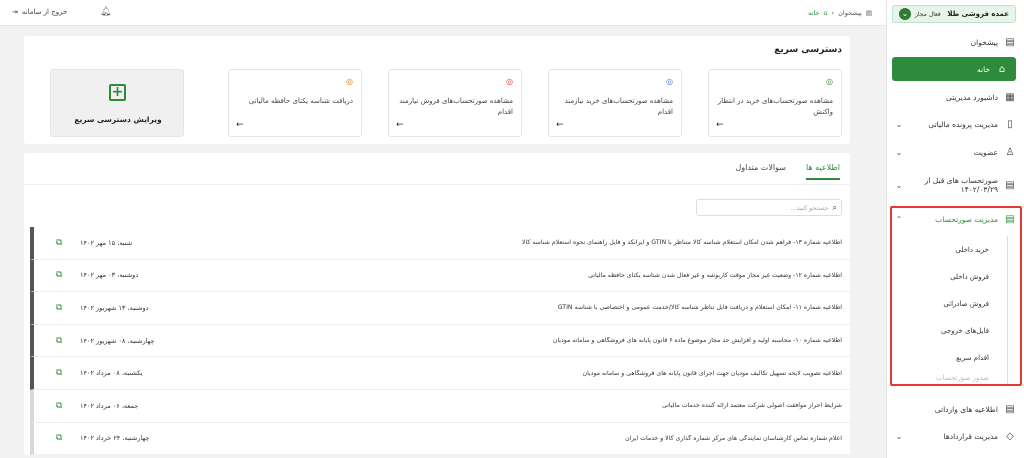  What do you see at coordinates (978, 14) in the screenshot?
I see `org-name: عمده فروشی طلا` at bounding box center [978, 14].